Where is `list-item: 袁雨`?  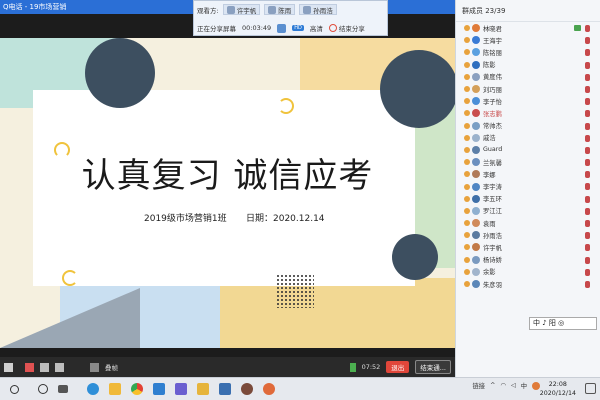 list-item: 袁雨 is located at coordinates (528, 223).